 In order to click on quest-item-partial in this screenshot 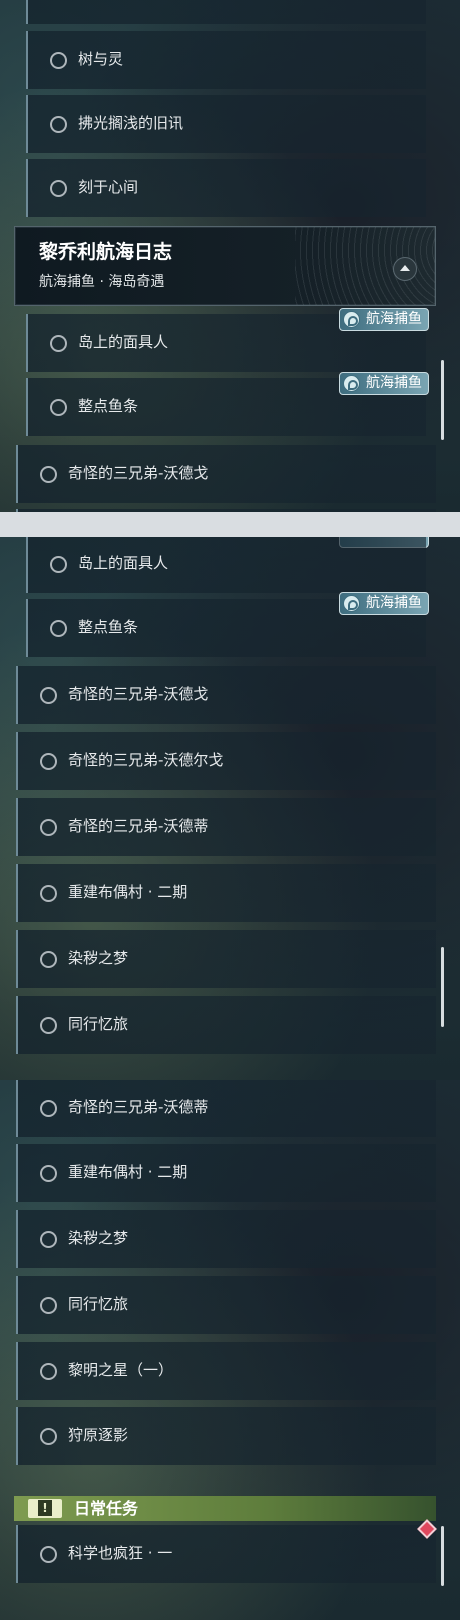, I will do `click(226, 12)`.